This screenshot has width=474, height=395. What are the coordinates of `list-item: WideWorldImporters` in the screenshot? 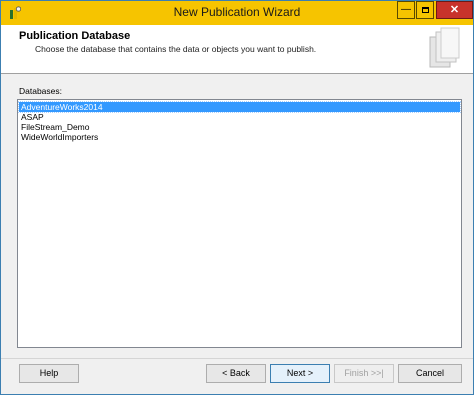 It's located at (239, 137).